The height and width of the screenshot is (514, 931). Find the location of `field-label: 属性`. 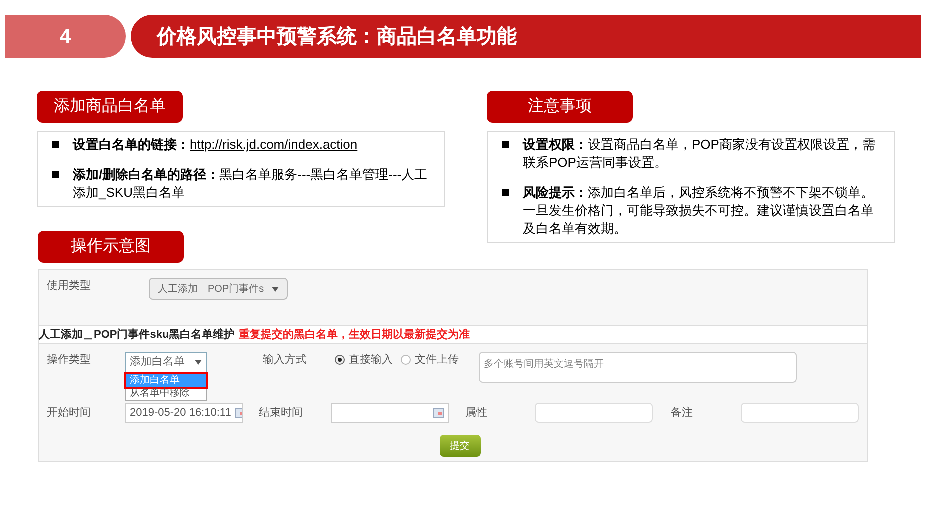

field-label: 属性 is located at coordinates (476, 413).